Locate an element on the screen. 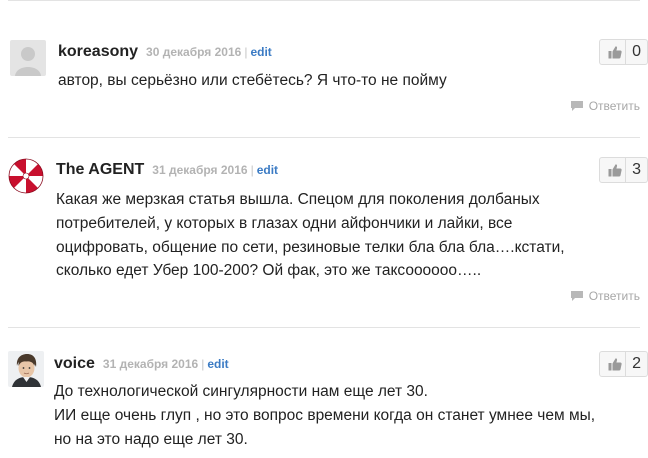  comment-header: koreasony 30 декабря 2016 | edit is located at coordinates (165, 54).